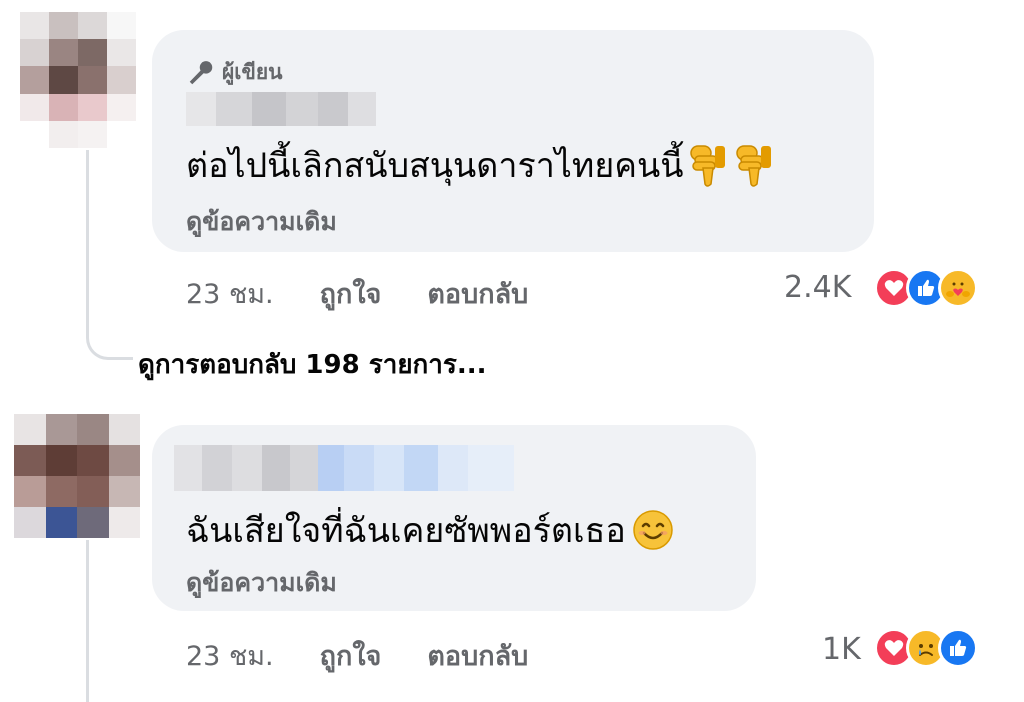 Image resolution: width=1024 pixels, height=702 pixels. I want to click on comment-text: ฉันเสียใจที่ฉันเคยซัพพอร์ตเธอ, so click(430, 530).